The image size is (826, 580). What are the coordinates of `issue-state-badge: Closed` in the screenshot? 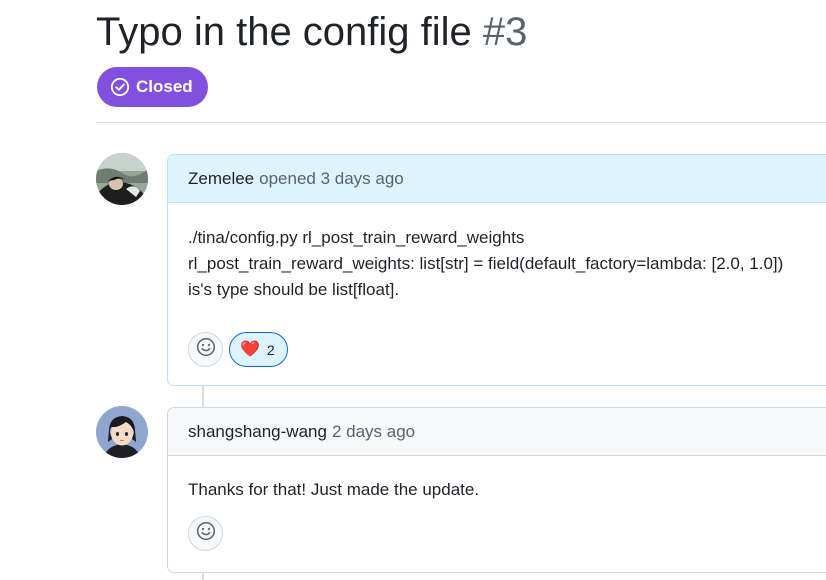 It's located at (152, 87).